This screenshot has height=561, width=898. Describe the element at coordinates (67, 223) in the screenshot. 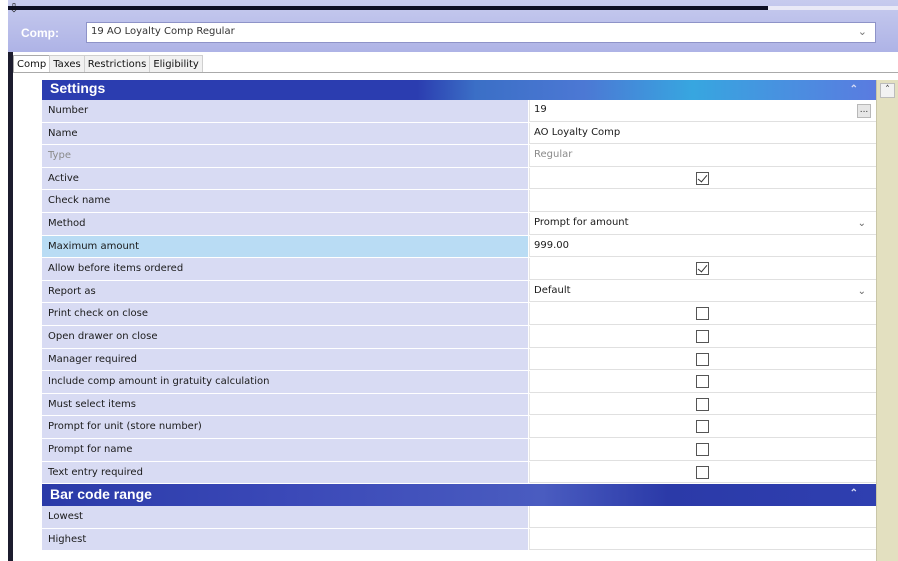

I see `property-label: Method` at that location.